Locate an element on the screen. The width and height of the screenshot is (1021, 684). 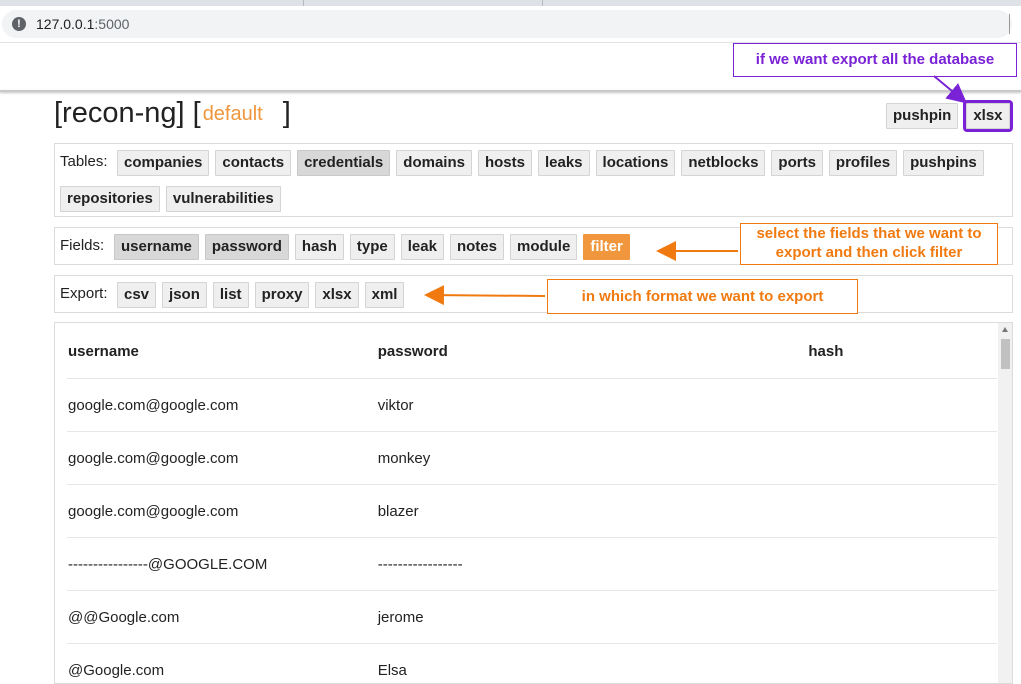
column-header-hash: hash is located at coordinates (902, 351).